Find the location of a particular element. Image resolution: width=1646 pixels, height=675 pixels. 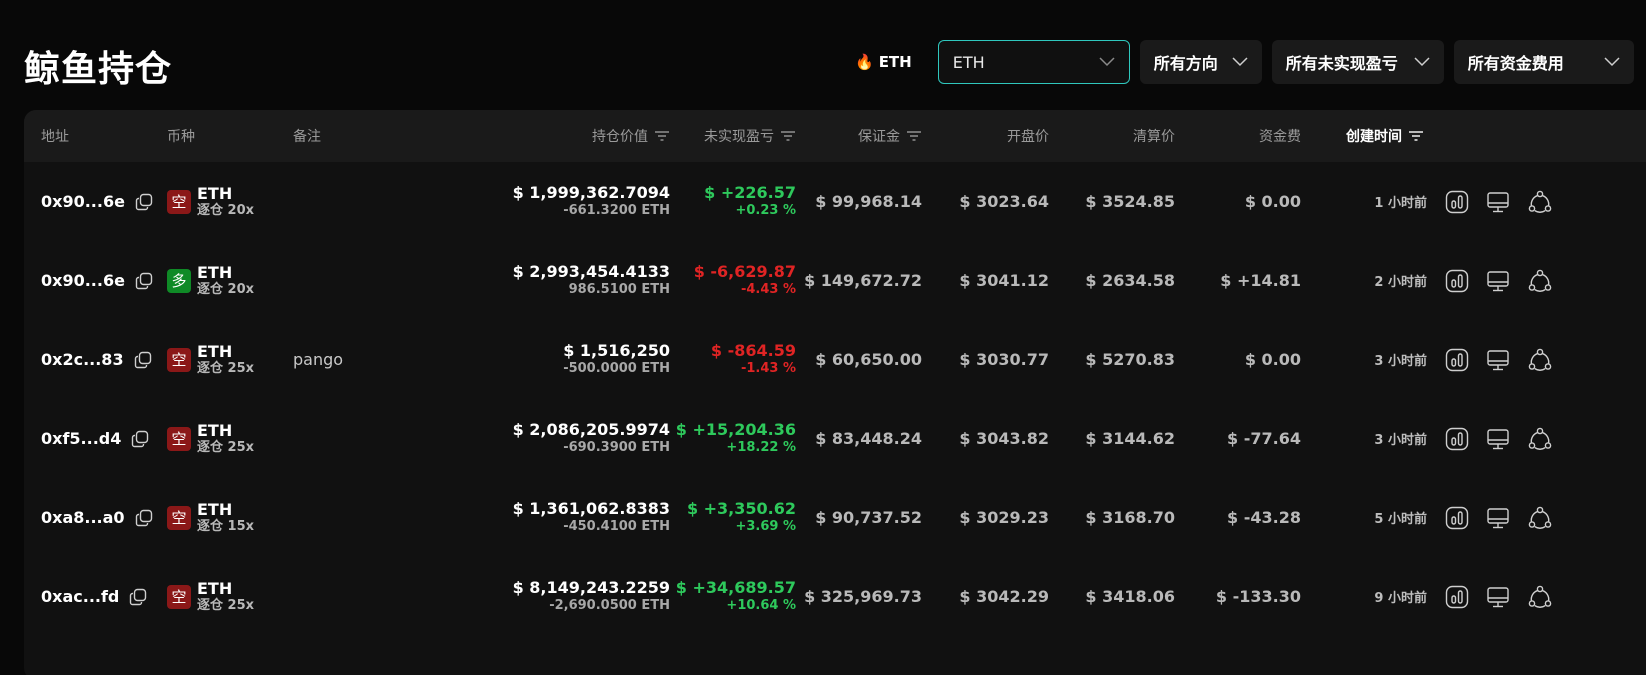

pnl-value: $ -864.59 is located at coordinates (753, 350).